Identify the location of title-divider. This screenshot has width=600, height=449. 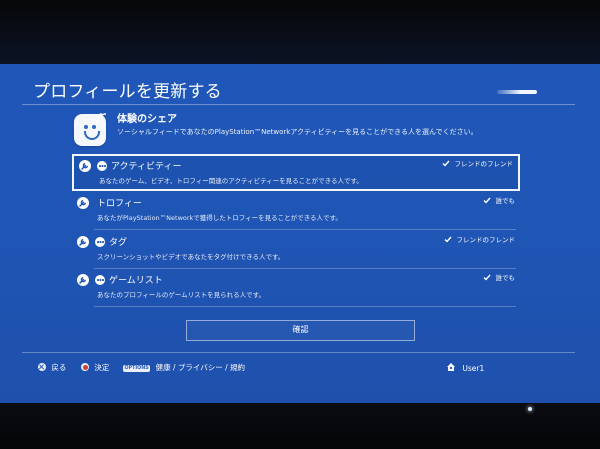
(298, 104).